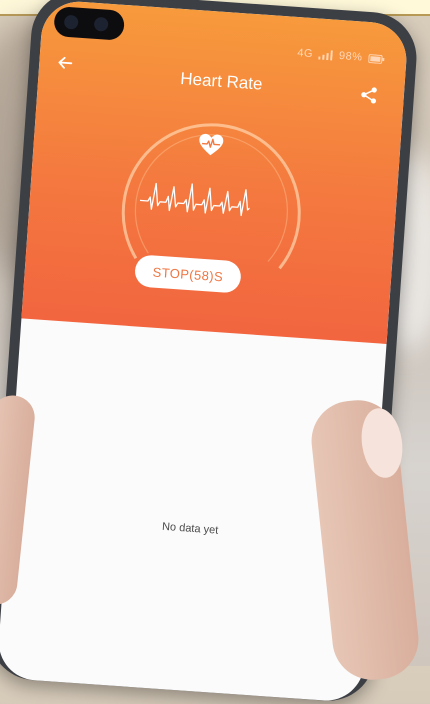  What do you see at coordinates (187, 274) in the screenshot?
I see `stop-button: STOP(58)S` at bounding box center [187, 274].